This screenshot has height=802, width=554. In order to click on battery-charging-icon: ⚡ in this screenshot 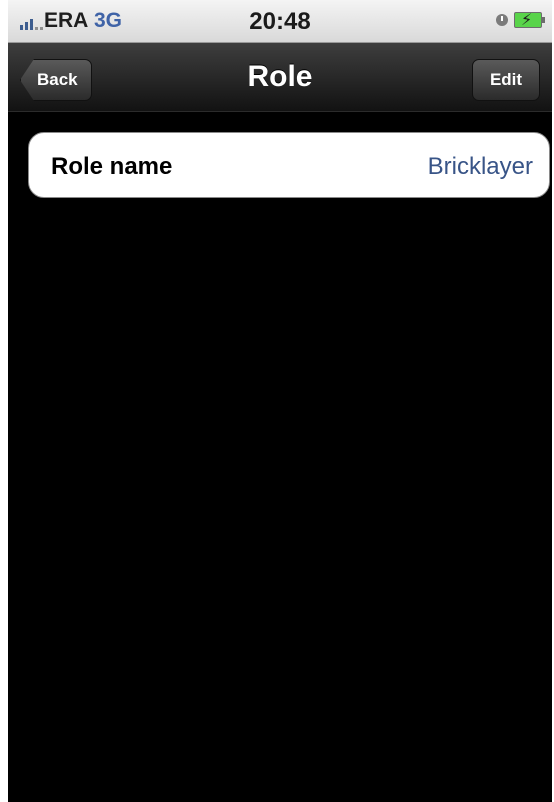, I will do `click(529, 19)`.